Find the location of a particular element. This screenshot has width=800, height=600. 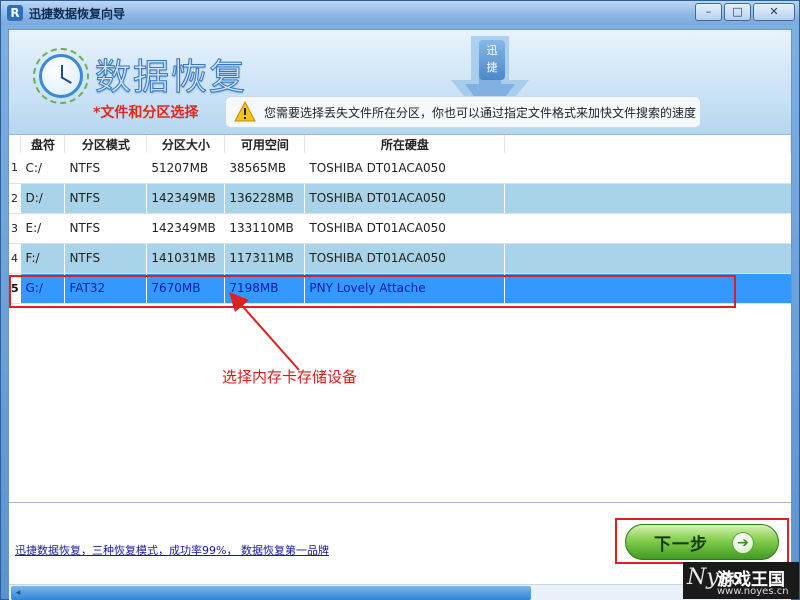

scroll-left-icon: ◂ is located at coordinates (18, 593).